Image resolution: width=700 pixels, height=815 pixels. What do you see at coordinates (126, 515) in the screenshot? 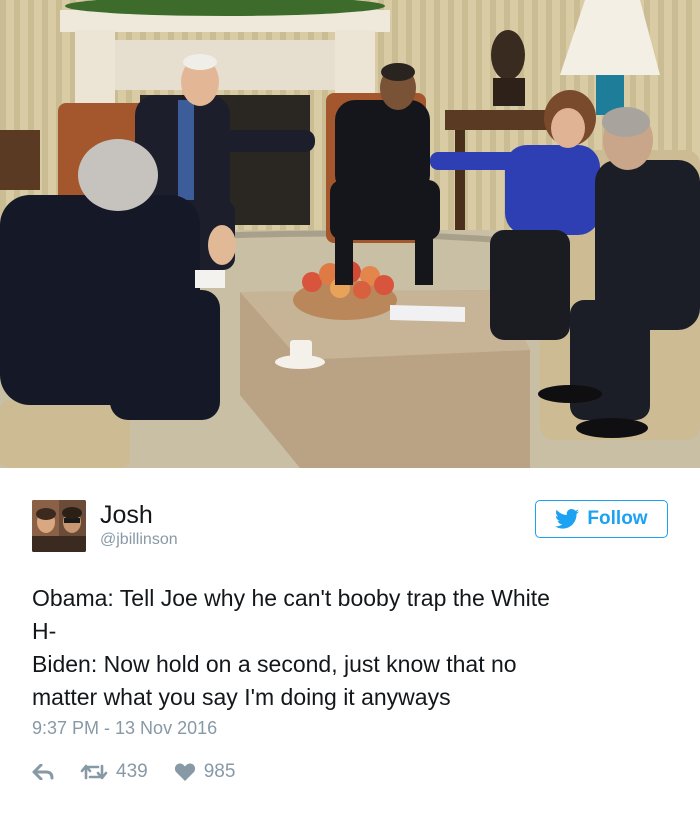
I see `author-name: Josh` at bounding box center [126, 515].